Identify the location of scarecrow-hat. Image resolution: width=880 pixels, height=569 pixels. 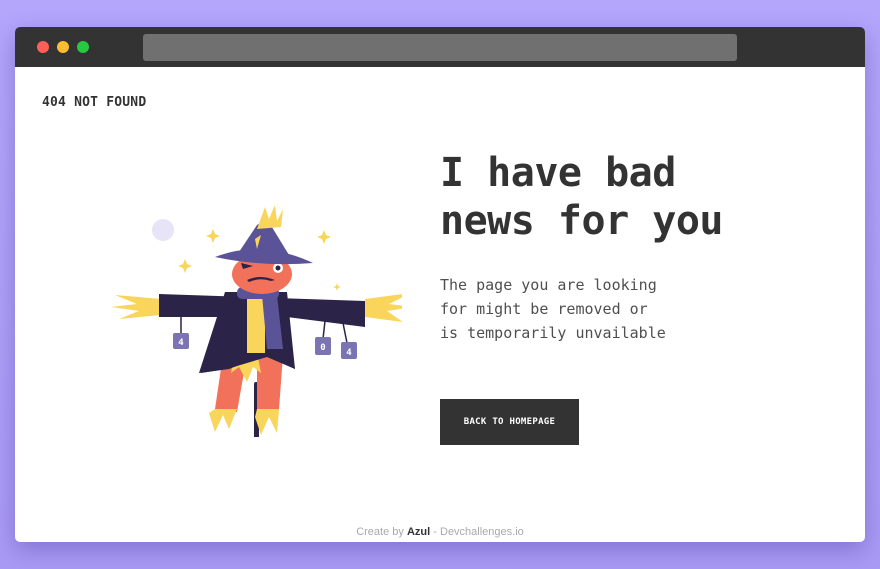
(264, 235).